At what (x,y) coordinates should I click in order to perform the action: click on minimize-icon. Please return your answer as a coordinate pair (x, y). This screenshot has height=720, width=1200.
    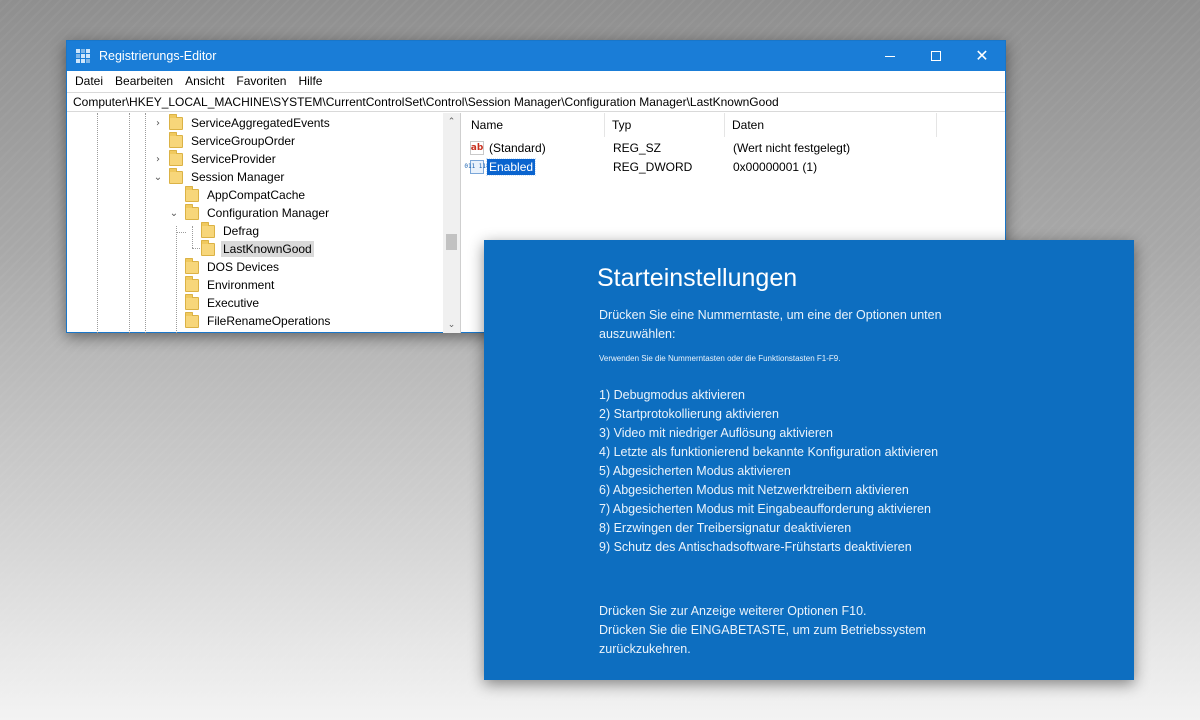
    Looking at the image, I should click on (890, 56).